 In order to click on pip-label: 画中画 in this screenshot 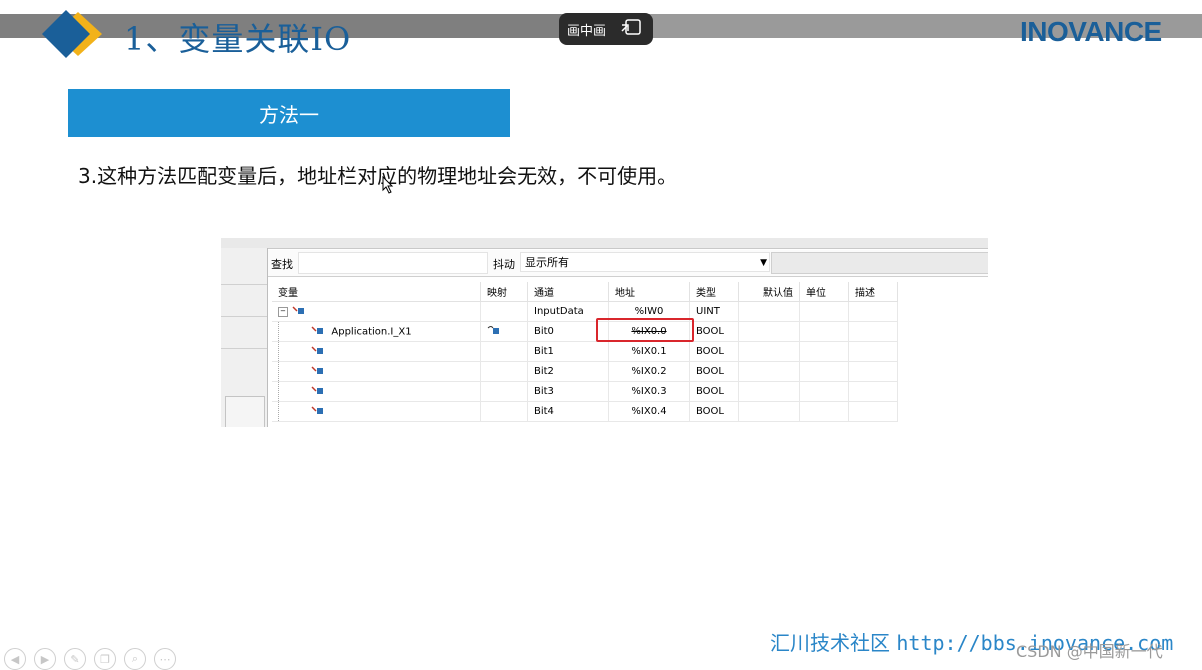, I will do `click(587, 31)`.